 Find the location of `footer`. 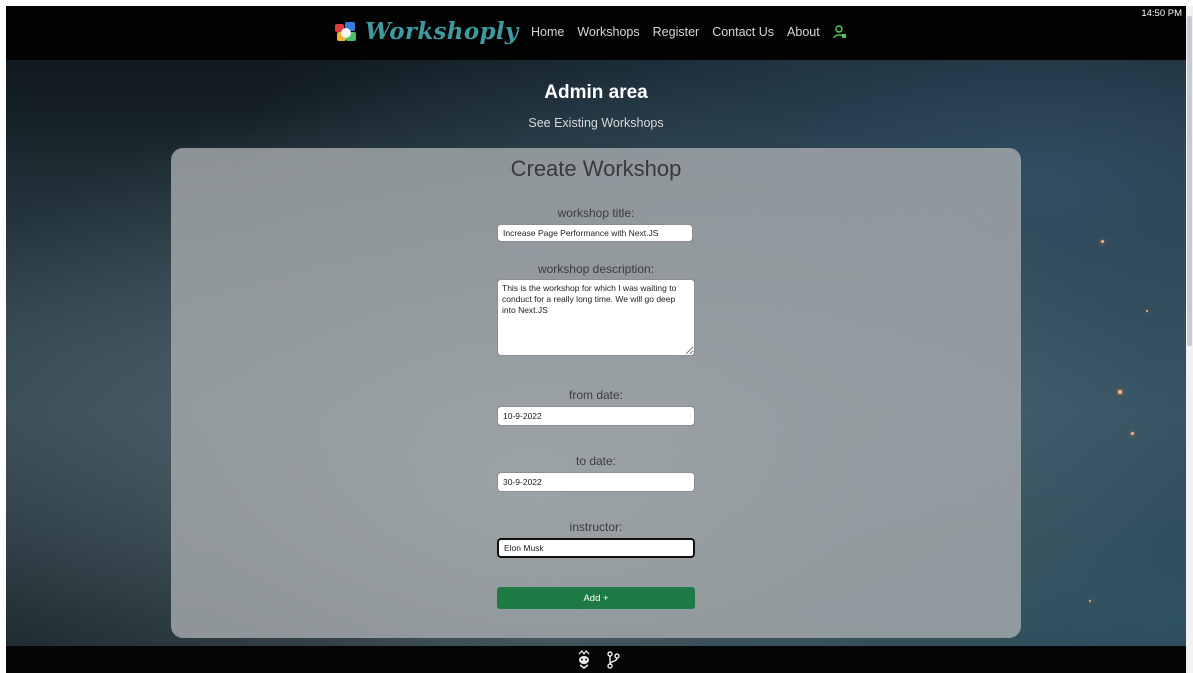

footer is located at coordinates (596, 659).